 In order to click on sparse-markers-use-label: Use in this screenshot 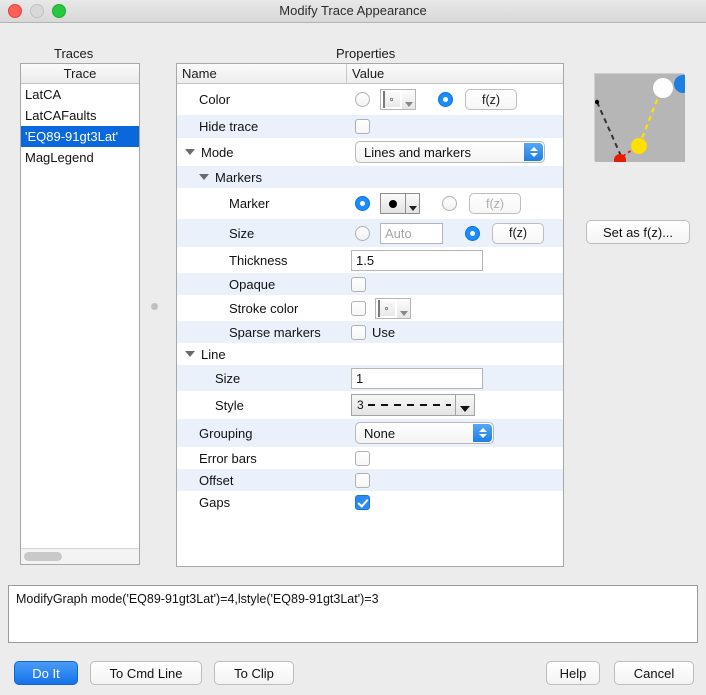, I will do `click(384, 332)`.